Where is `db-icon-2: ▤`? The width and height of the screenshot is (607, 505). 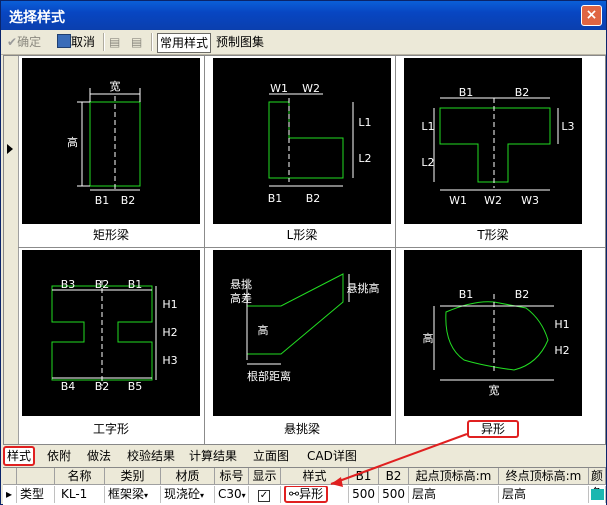
db-icon-2: ▤ is located at coordinates (136, 42).